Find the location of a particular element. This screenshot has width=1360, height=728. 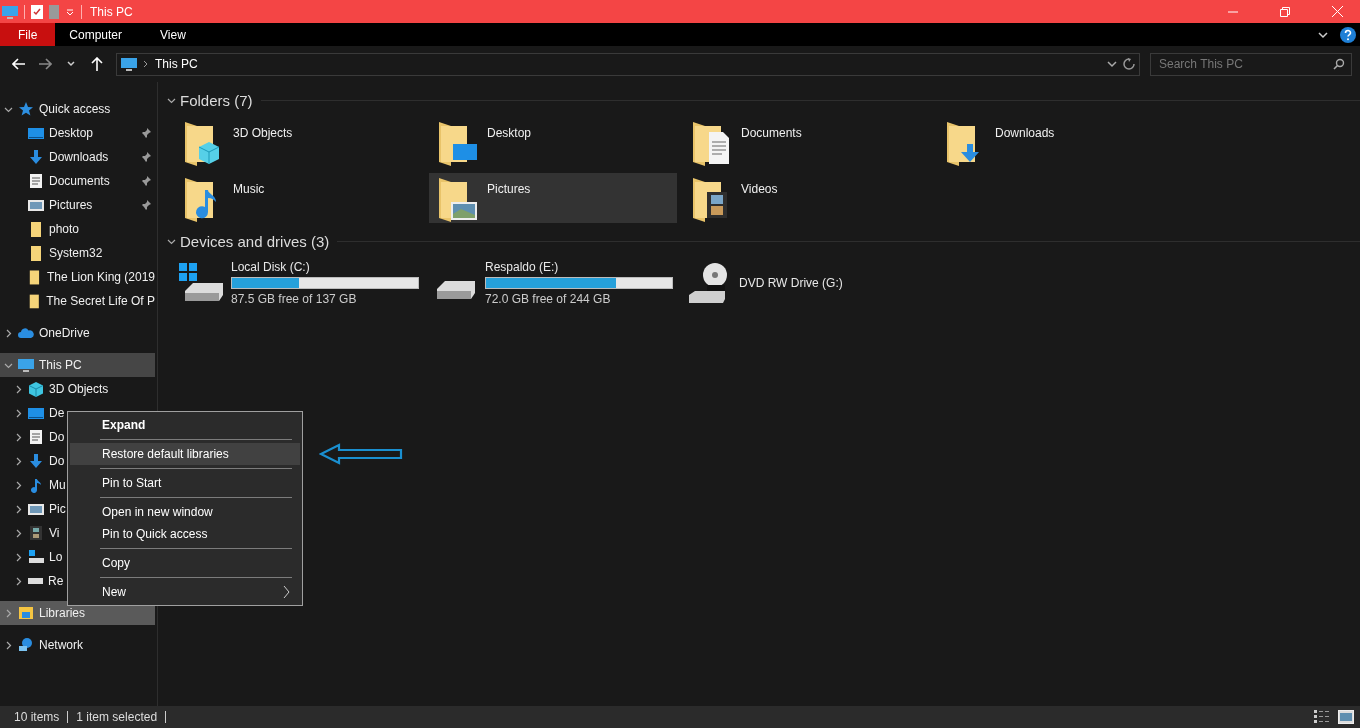

item-count: 10 items is located at coordinates (37, 717).